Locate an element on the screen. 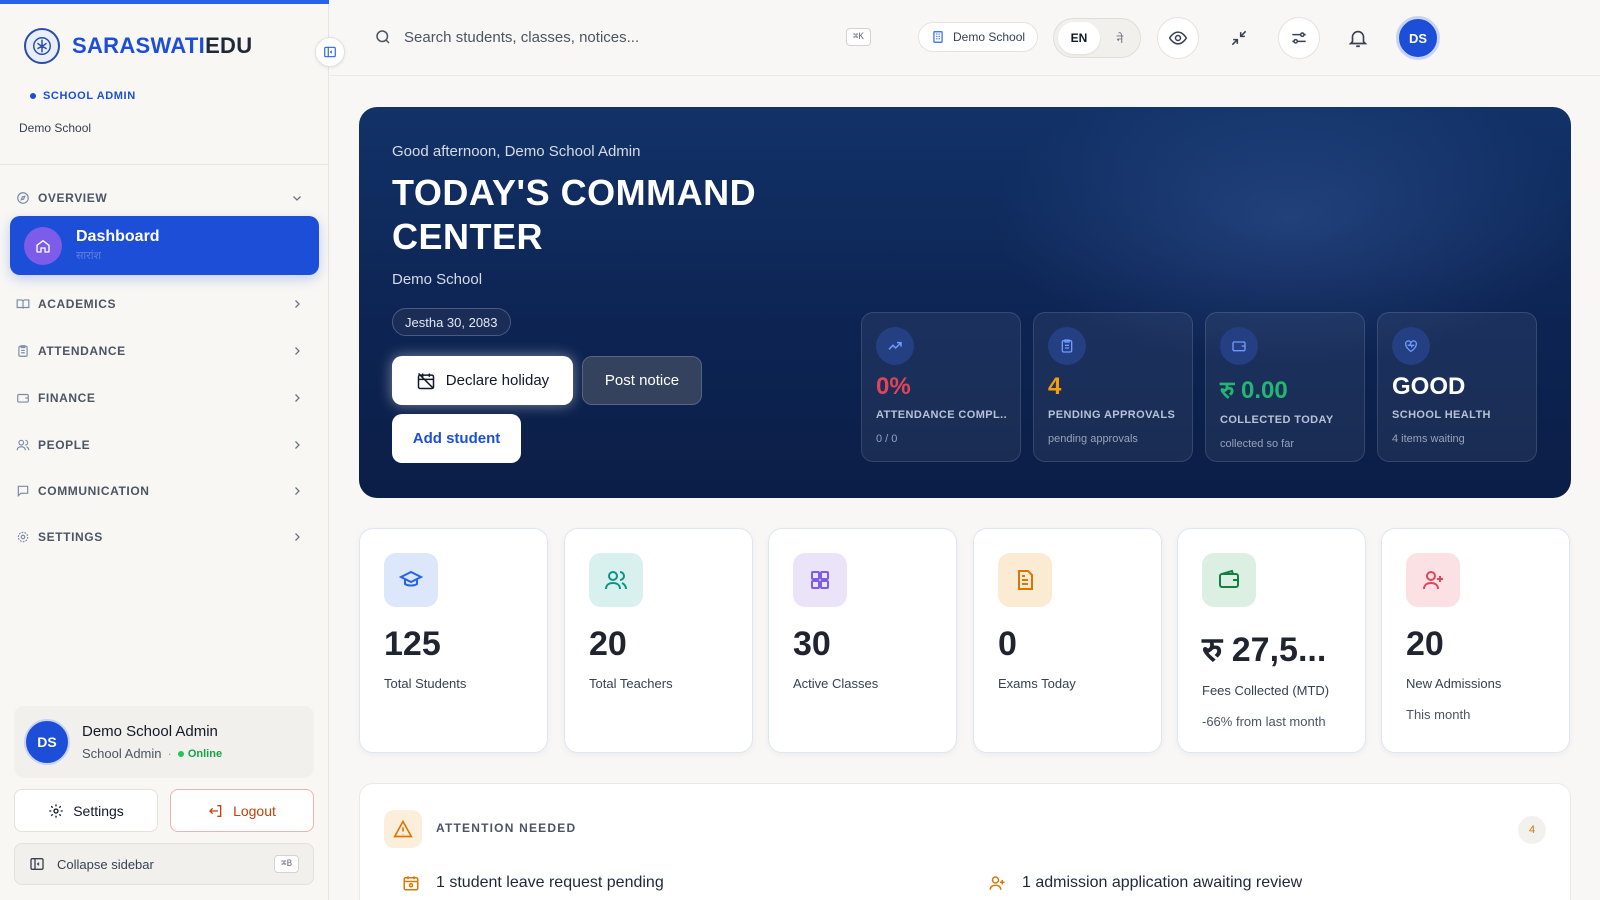 Image resolution: width=1600 pixels, height=900 pixels. kpi-value: 0% is located at coordinates (893, 386).